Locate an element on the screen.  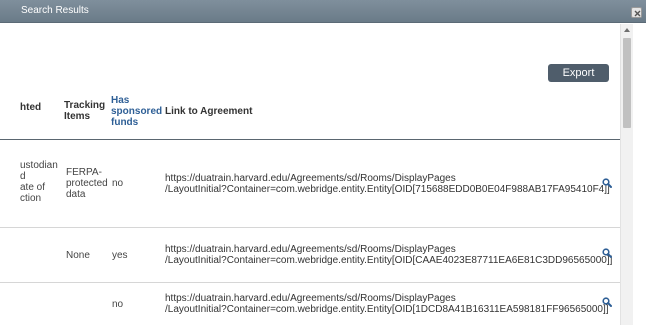
sponsored-cell: yes is located at coordinates (120, 255).